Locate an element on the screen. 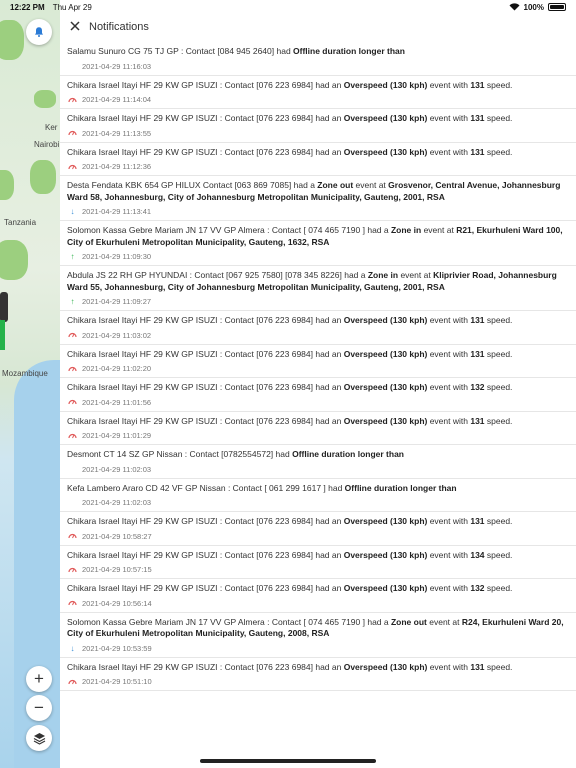 This screenshot has height=768, width=576. route-line is located at coordinates (2, 335).